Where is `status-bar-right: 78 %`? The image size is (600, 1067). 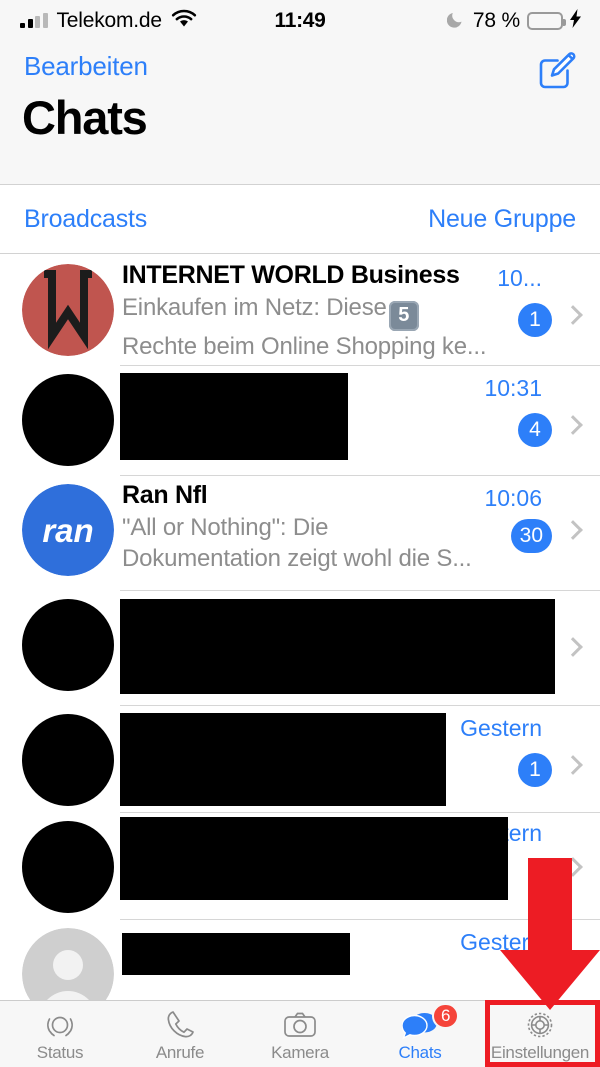 status-bar-right: 78 % is located at coordinates (485, 21).